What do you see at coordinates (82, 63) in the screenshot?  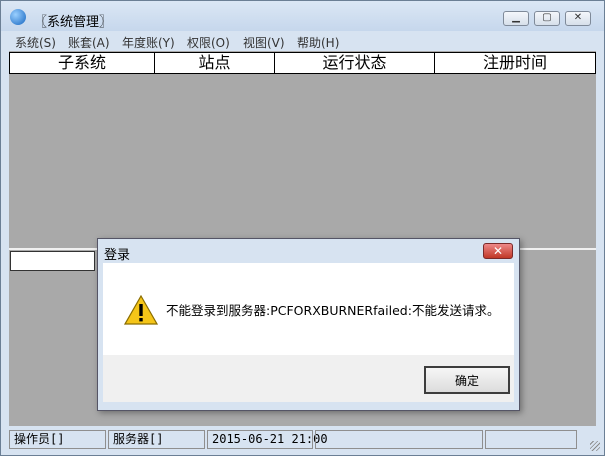 I see `column-header-subsystem: 子系统` at bounding box center [82, 63].